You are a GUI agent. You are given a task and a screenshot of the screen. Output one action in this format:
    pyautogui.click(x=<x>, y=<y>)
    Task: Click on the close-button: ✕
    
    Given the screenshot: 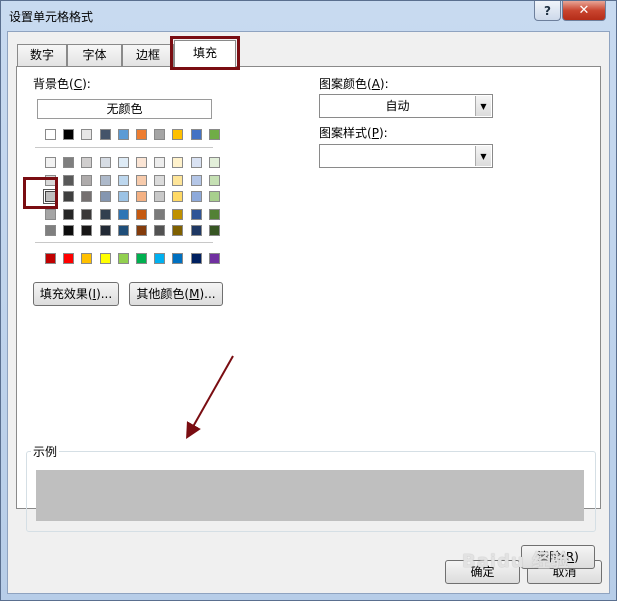 What is the action you would take?
    pyautogui.click(x=584, y=11)
    